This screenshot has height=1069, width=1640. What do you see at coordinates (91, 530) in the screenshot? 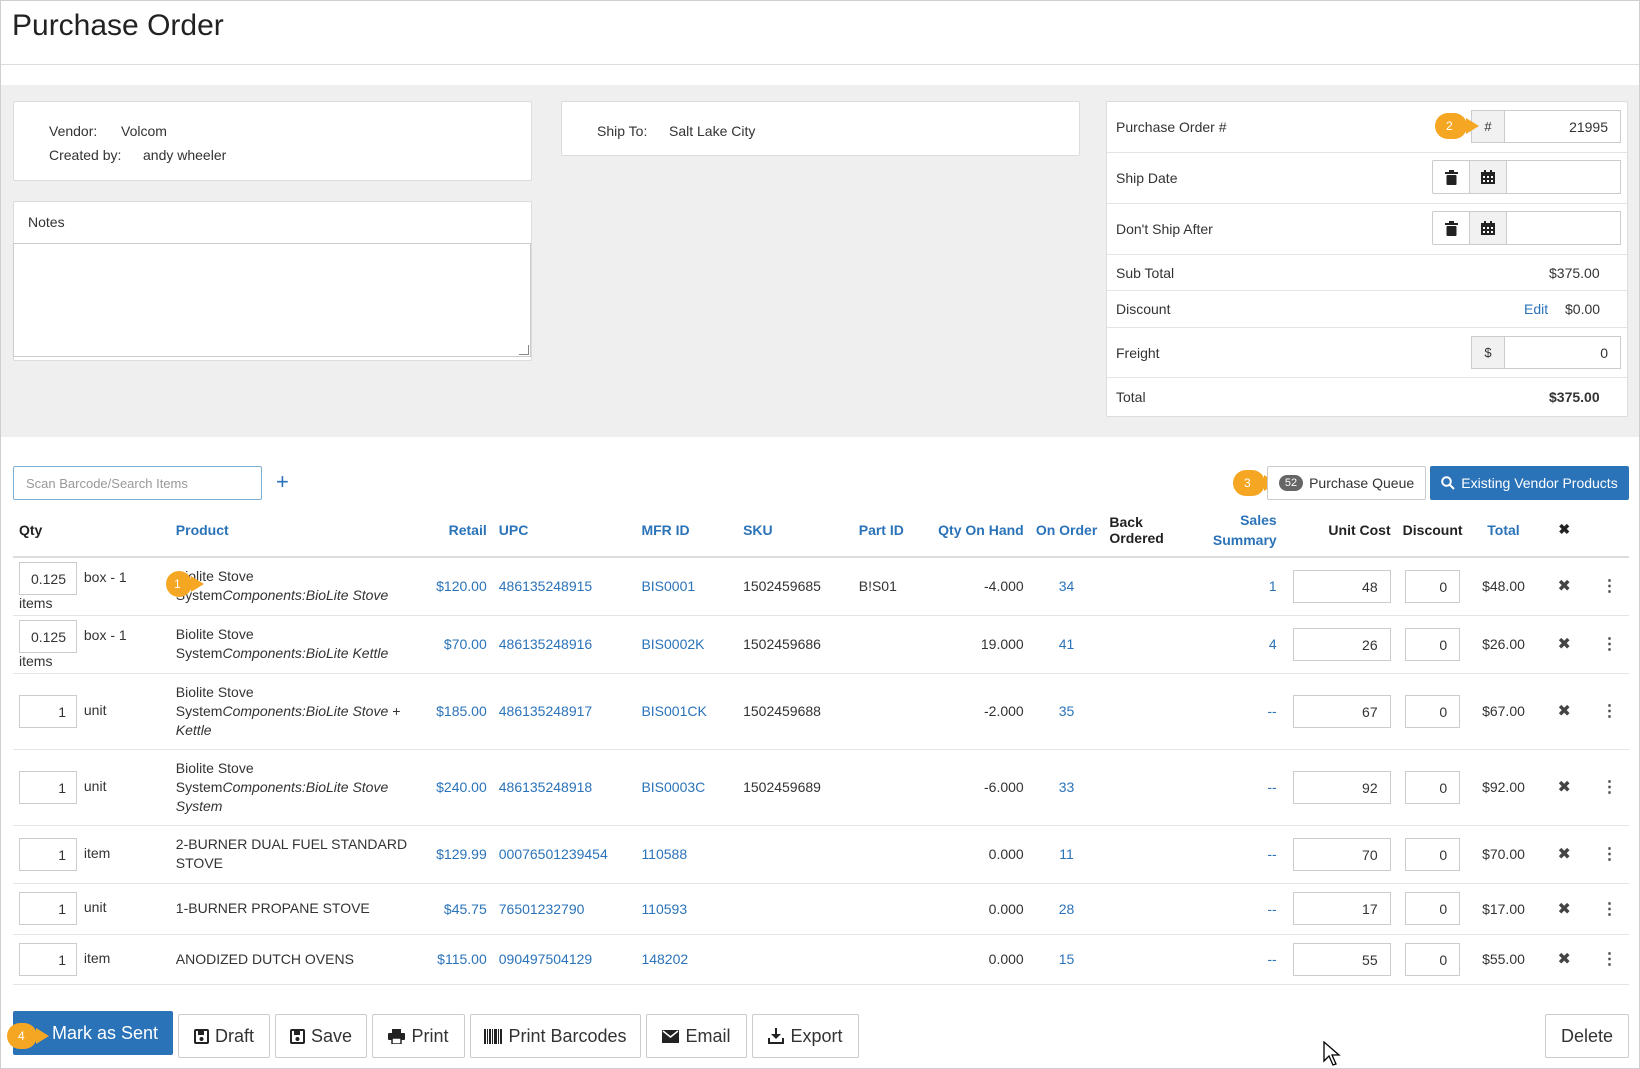
I see `col-qty: Qty` at bounding box center [91, 530].